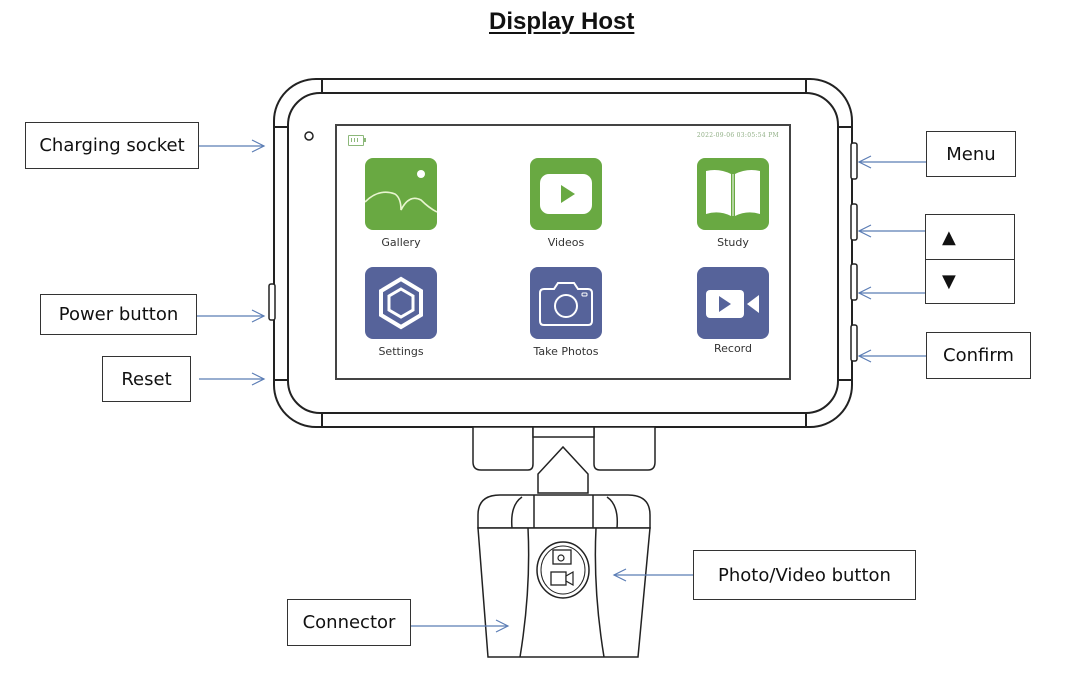 This screenshot has height=677, width=1084. Describe the element at coordinates (401, 351) in the screenshot. I see `app-label: Settings` at that location.